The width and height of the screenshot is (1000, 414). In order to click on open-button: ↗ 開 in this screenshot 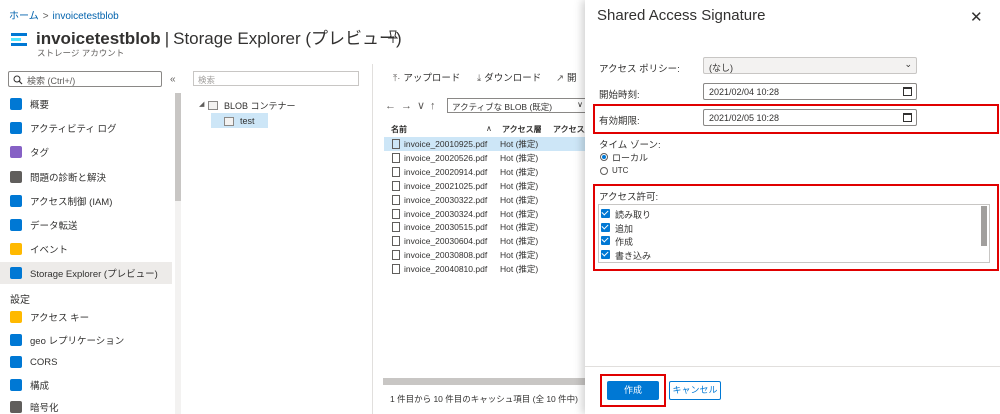, I will do `click(566, 77)`.